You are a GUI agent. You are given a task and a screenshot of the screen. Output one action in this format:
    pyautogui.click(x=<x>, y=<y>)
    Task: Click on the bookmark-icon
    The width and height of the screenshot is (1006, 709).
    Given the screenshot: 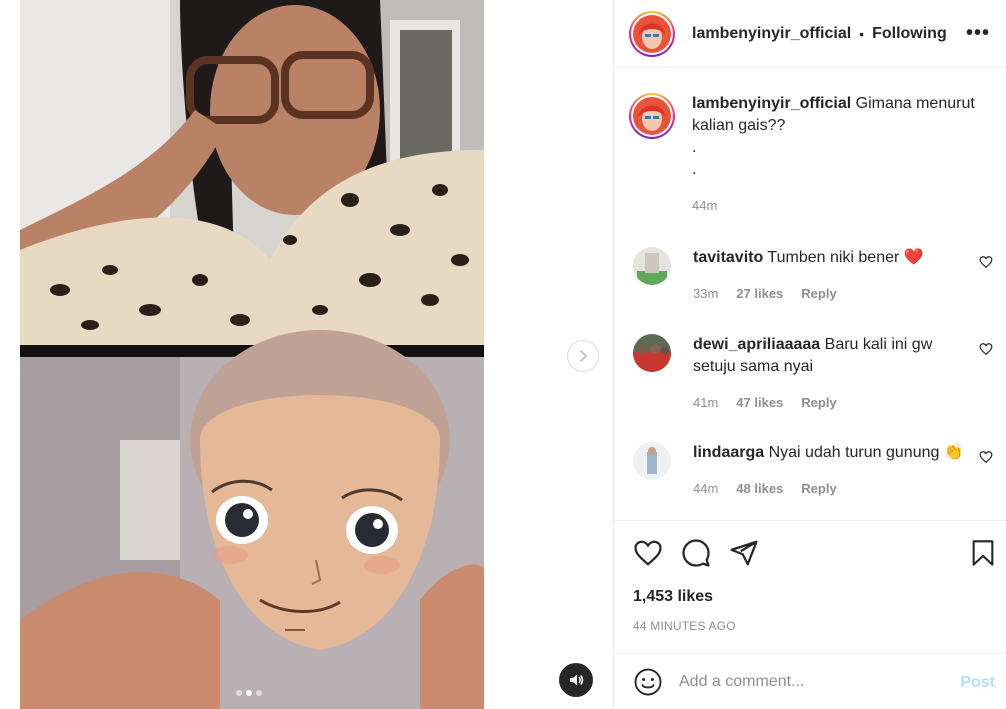 What is the action you would take?
    pyautogui.click(x=983, y=553)
    